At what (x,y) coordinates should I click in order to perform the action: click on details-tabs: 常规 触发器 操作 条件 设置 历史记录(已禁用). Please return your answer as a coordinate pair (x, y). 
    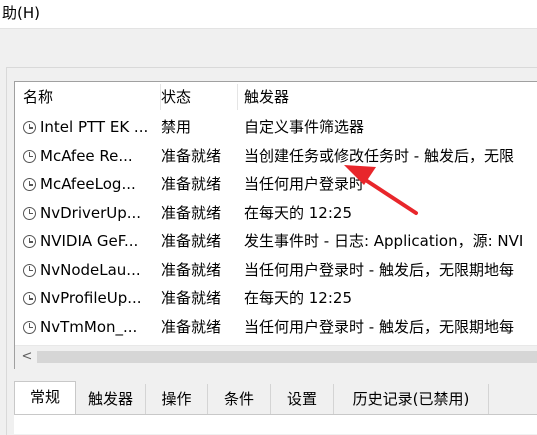
    Looking at the image, I should click on (275, 405).